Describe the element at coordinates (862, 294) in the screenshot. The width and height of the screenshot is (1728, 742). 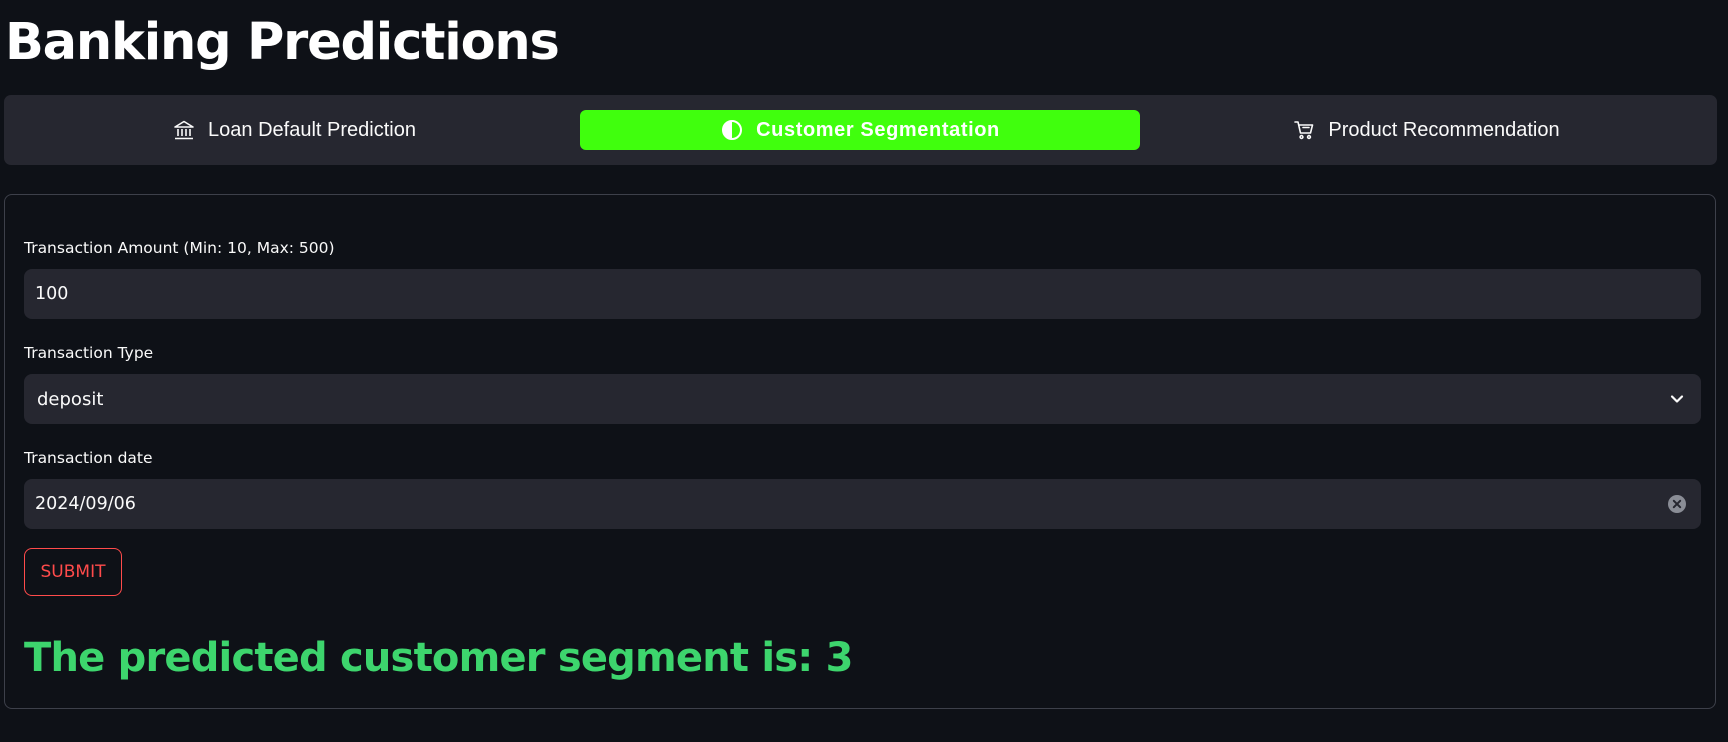
I see `transaction-amount-input: 100` at that location.